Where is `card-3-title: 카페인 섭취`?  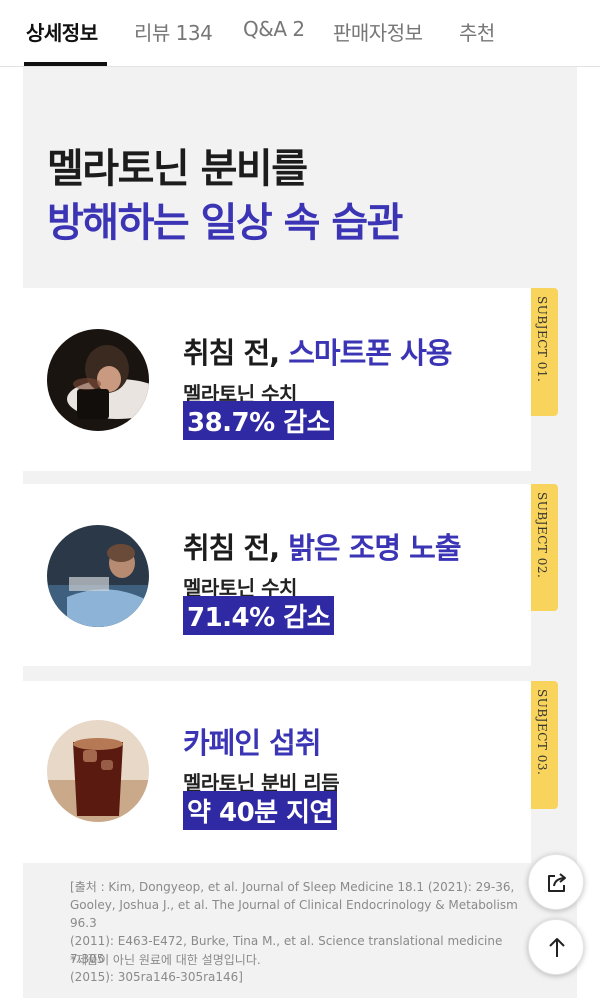 card-3-title: 카페인 섭취 is located at coordinates (252, 741).